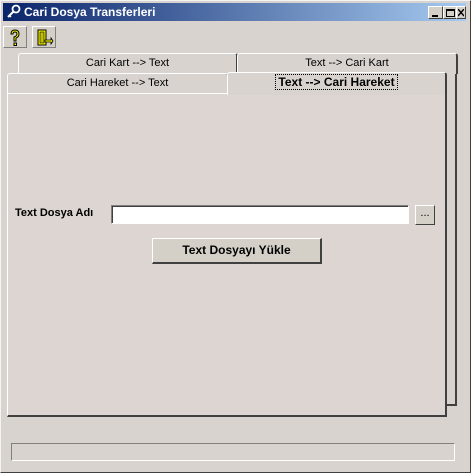 The height and width of the screenshot is (473, 471). I want to click on key-search-icon, so click(14, 12).